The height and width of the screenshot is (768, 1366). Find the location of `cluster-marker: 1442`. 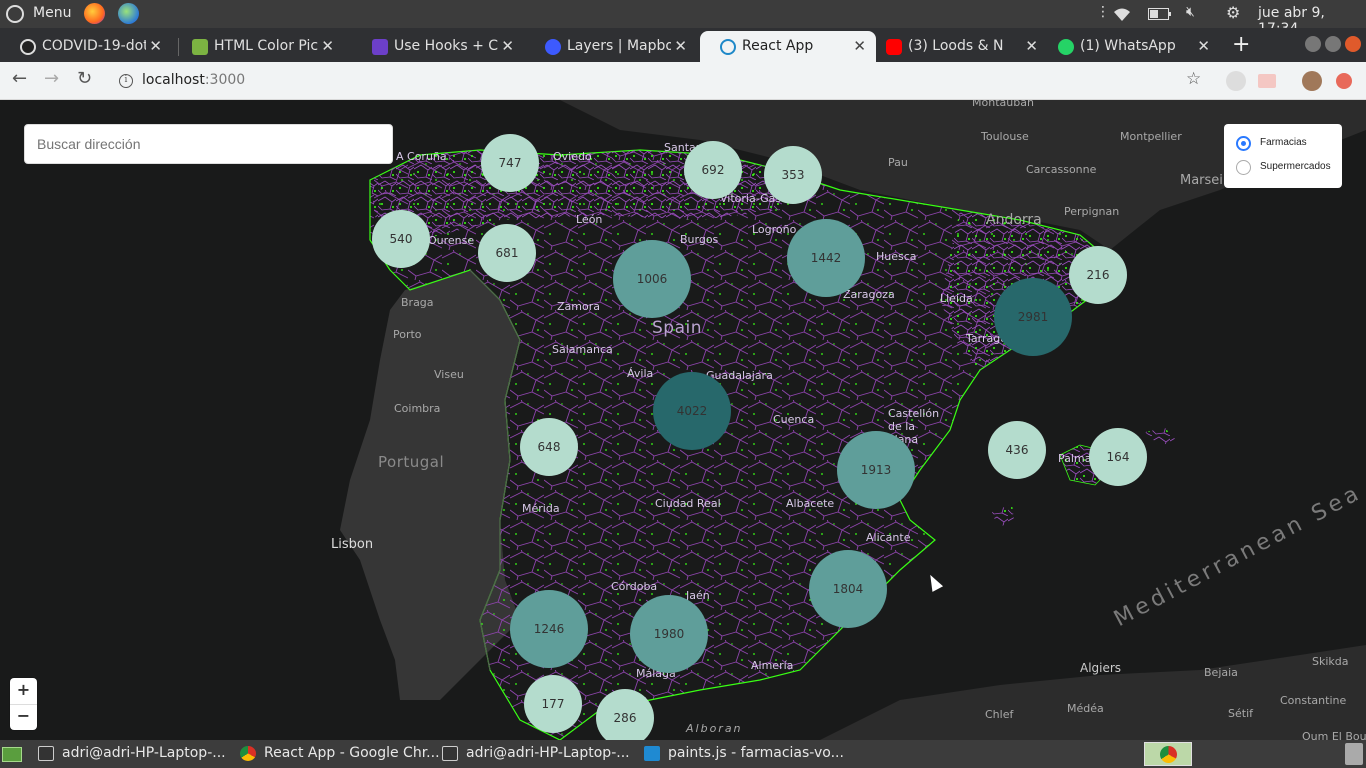

cluster-marker: 1442 is located at coordinates (826, 258).